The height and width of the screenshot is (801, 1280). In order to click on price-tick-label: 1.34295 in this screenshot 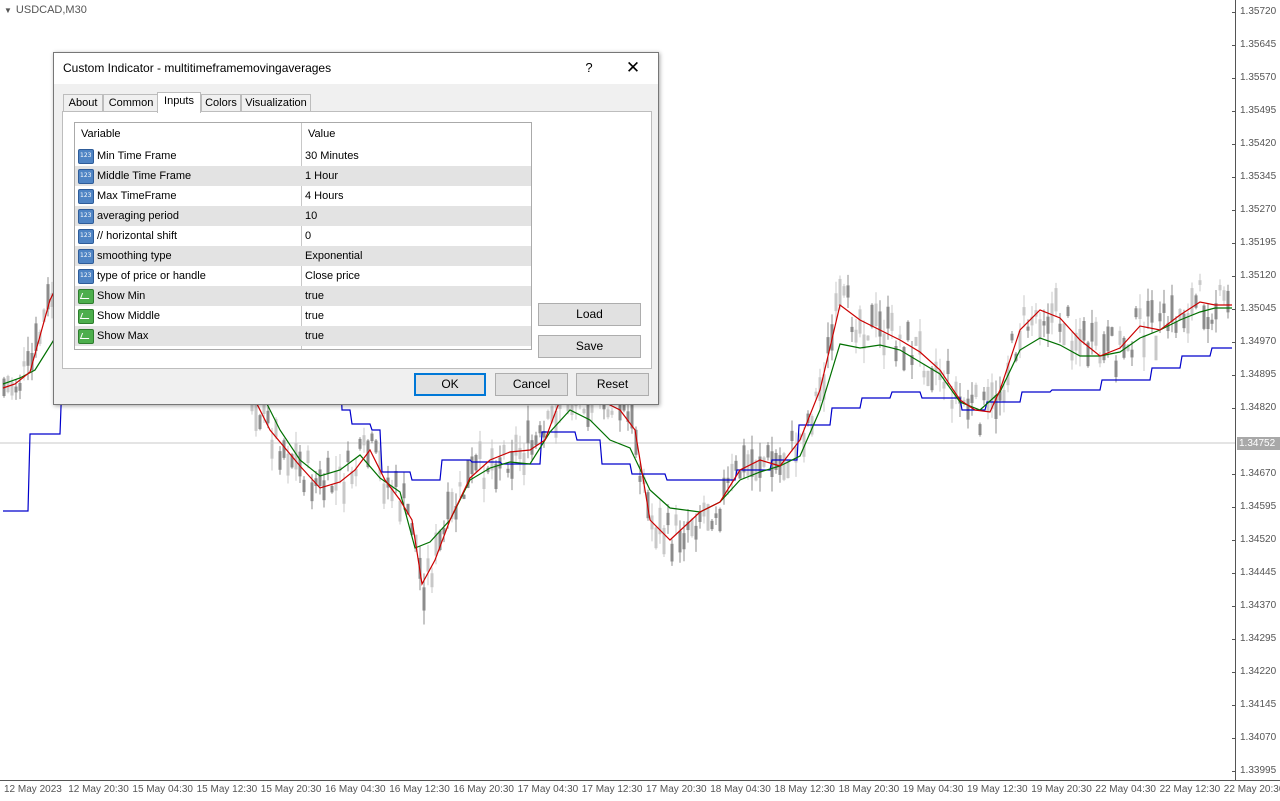, I will do `click(1254, 638)`.